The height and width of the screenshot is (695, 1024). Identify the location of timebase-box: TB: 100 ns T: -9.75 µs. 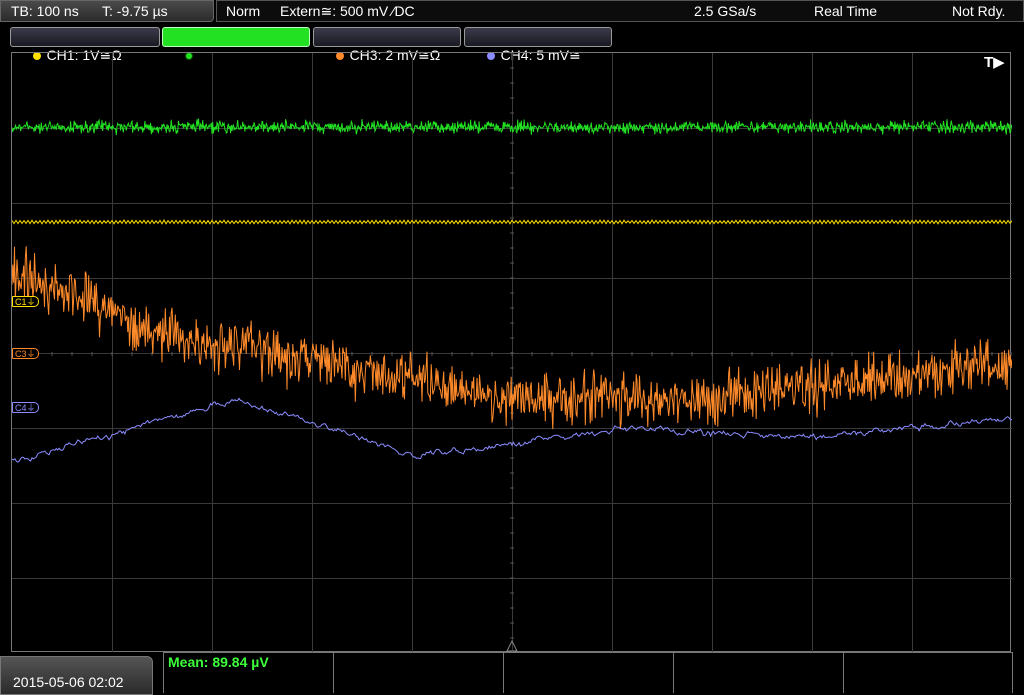
(107, 11).